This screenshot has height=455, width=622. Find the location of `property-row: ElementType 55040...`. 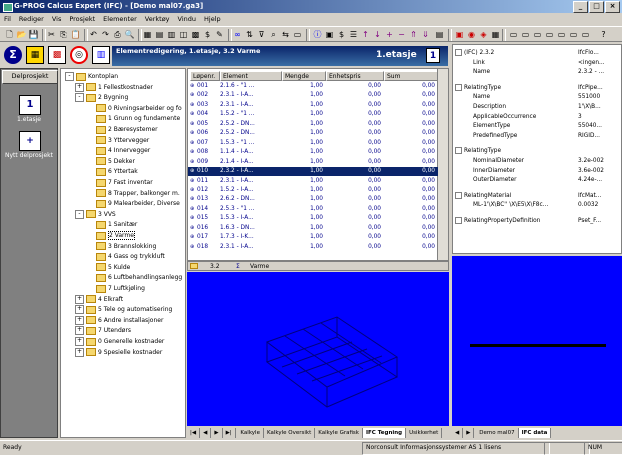

property-row: ElementType 55040... is located at coordinates (533, 127).